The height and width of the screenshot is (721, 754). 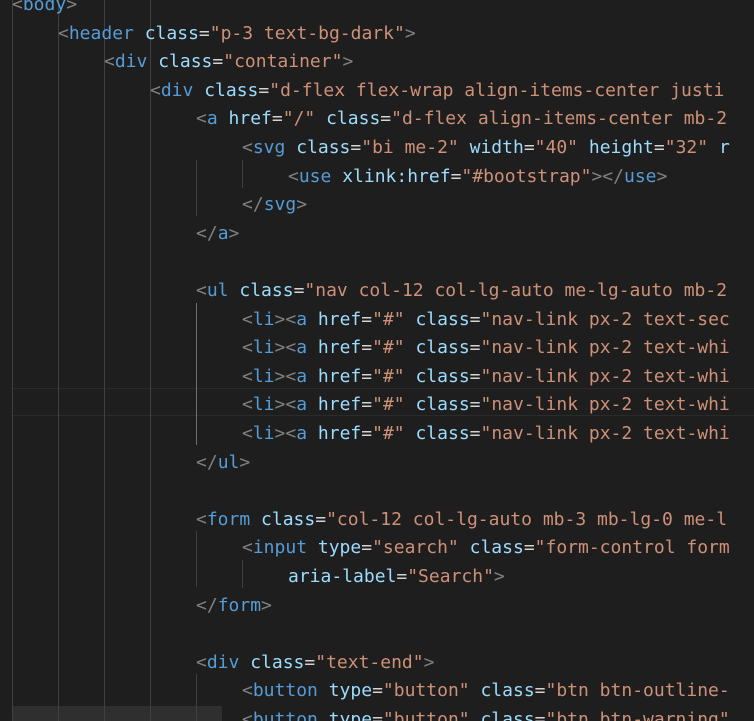 What do you see at coordinates (44, 10) in the screenshot?
I see `code-line: <body>` at bounding box center [44, 10].